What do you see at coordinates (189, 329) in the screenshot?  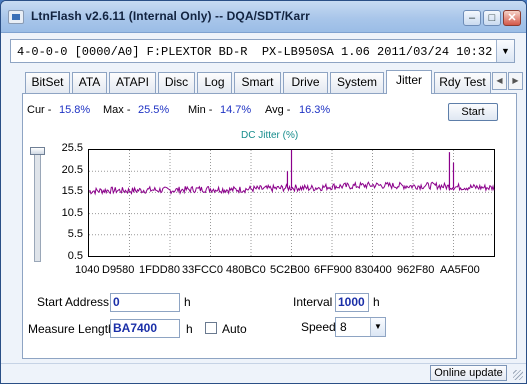 I see `measure-length-unit: h` at bounding box center [189, 329].